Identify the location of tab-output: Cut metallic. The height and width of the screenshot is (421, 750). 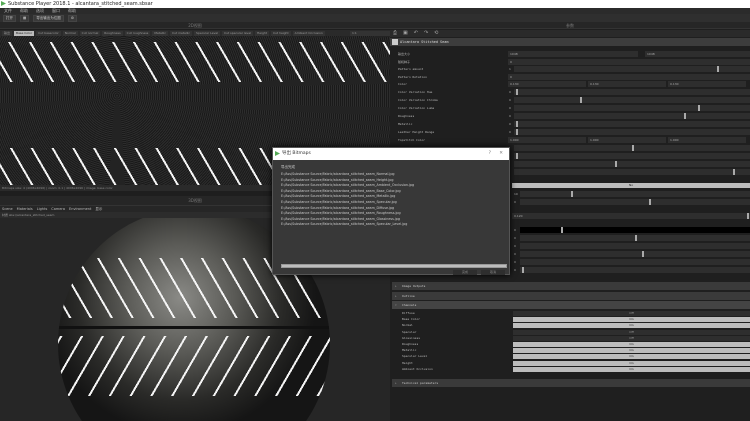
(181, 33).